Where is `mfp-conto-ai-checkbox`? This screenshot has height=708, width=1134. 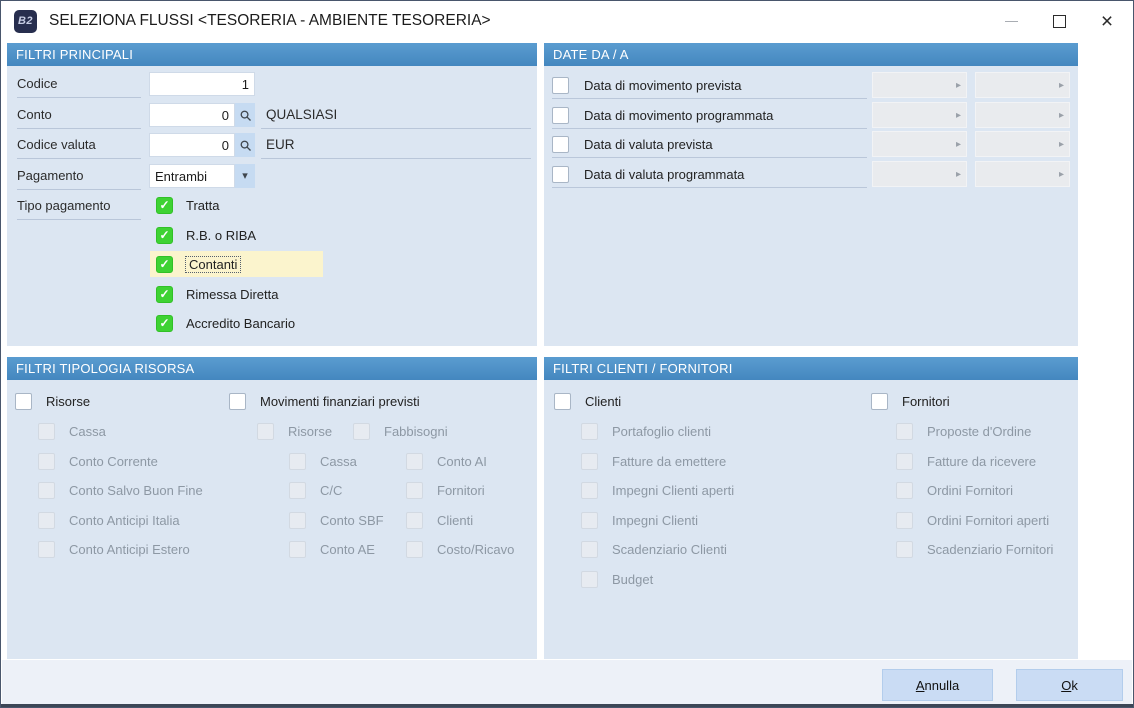
mfp-conto-ai-checkbox is located at coordinates (414, 461).